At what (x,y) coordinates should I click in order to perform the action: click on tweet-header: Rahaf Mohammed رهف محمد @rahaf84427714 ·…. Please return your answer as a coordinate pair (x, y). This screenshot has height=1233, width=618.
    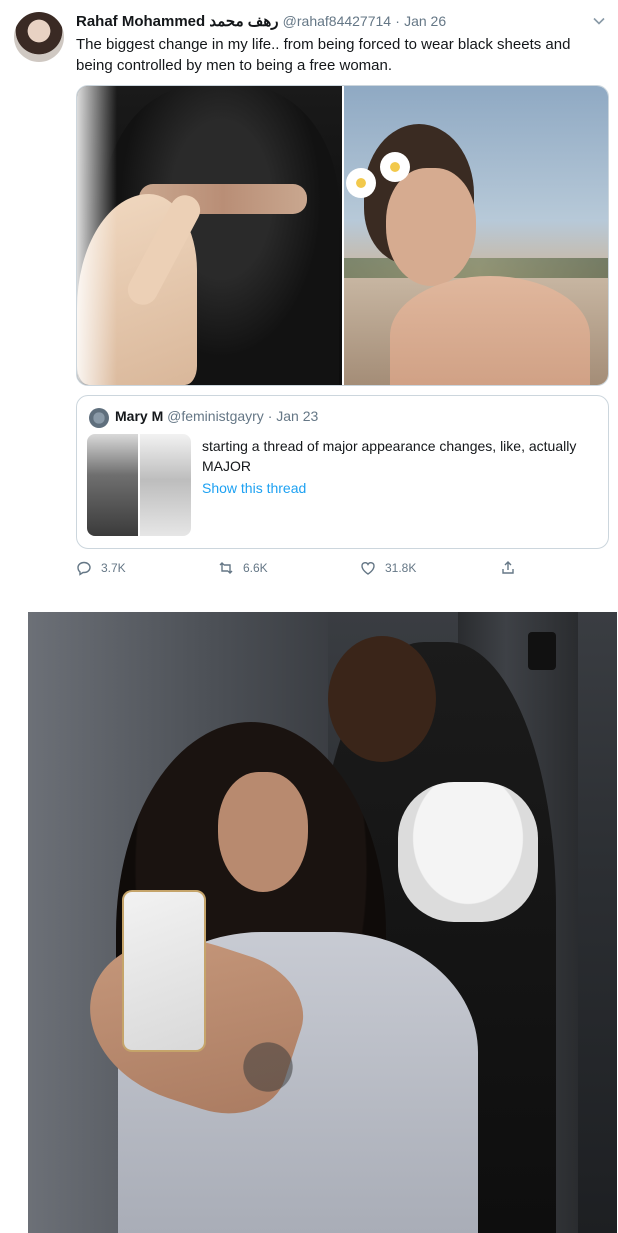
    Looking at the image, I should click on (261, 21).